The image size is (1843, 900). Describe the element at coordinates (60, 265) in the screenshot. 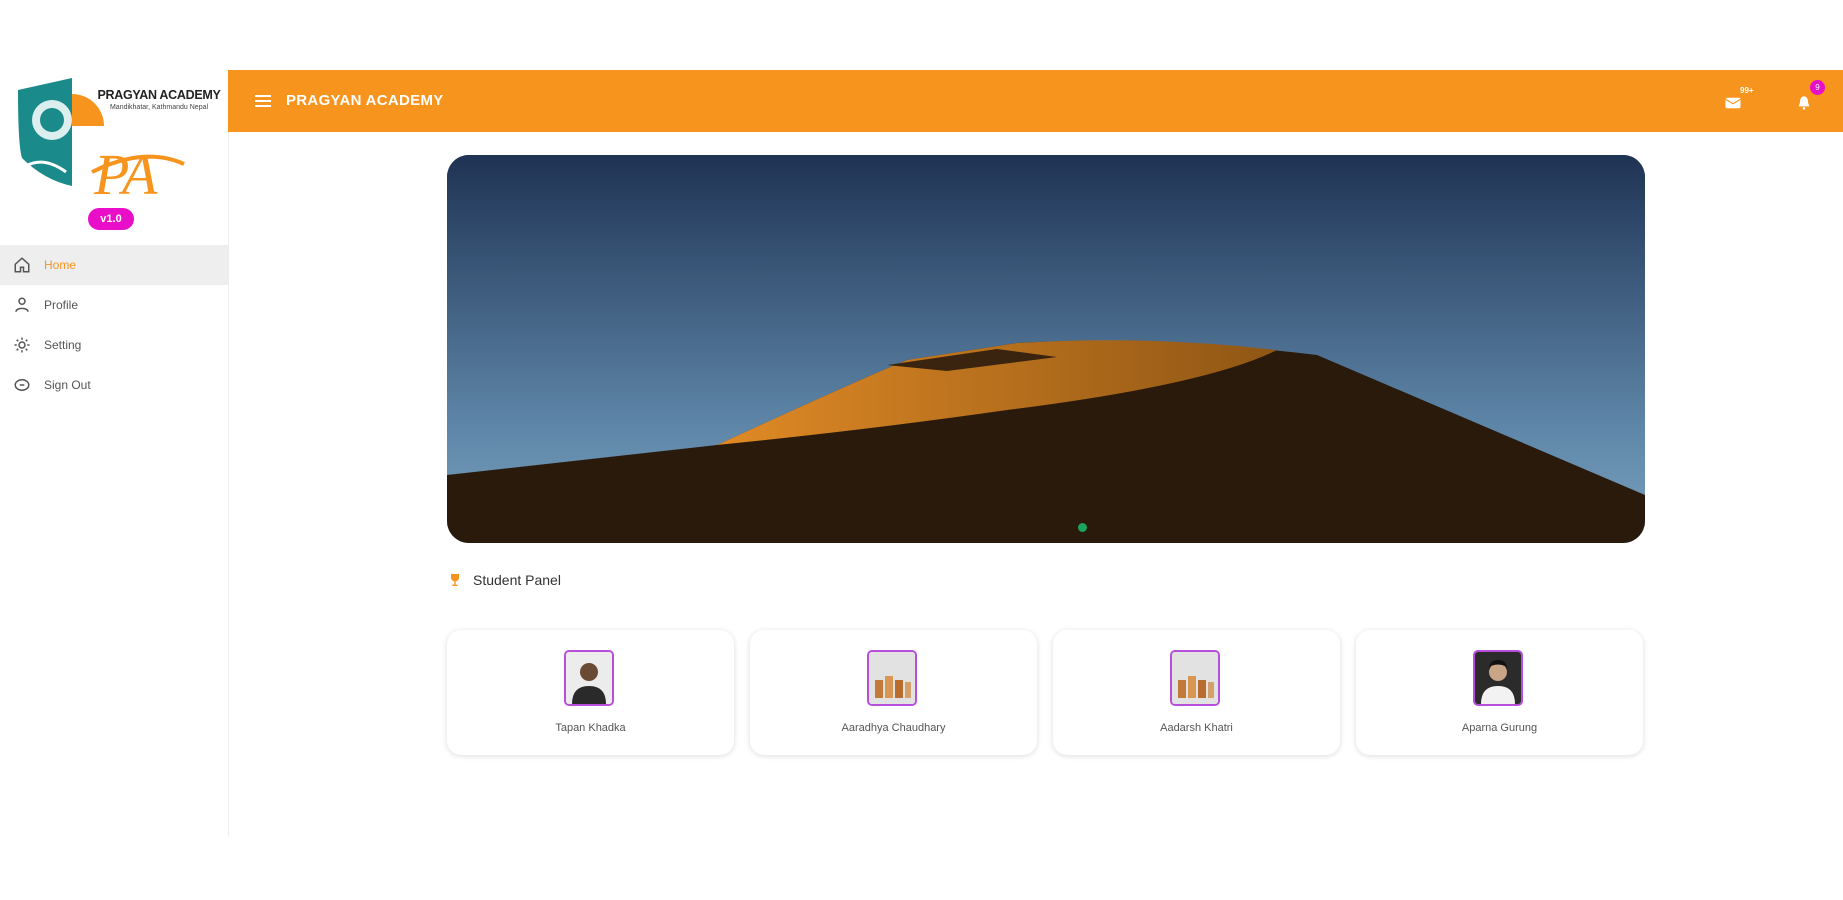

I see `sidebar-item-label: Home` at that location.